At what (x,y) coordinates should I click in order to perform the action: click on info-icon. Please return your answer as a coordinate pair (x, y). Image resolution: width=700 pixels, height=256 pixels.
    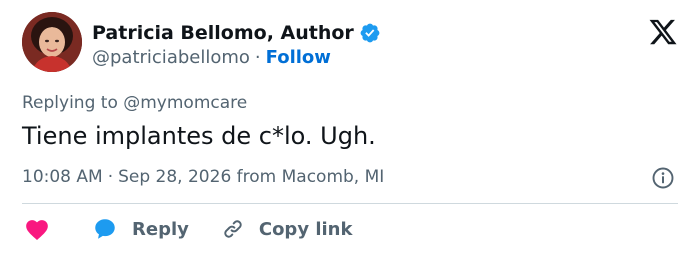
    Looking at the image, I should click on (663, 178).